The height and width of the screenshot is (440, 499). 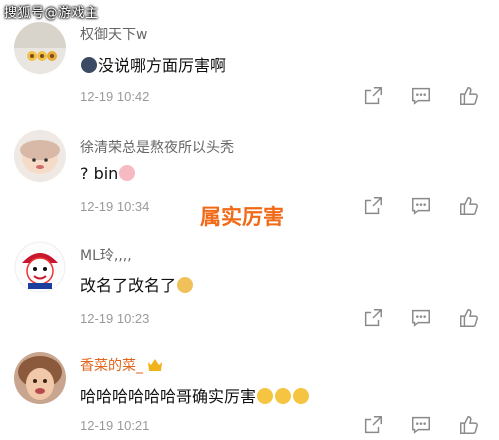 I want to click on comment-text: 哈哈哈哈哈哈哥确实厉害, so click(x=195, y=395).